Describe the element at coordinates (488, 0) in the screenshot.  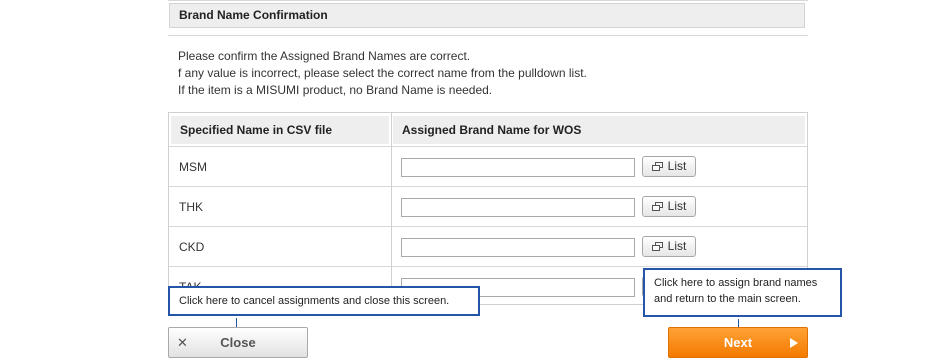
I see `top-frame-line` at that location.